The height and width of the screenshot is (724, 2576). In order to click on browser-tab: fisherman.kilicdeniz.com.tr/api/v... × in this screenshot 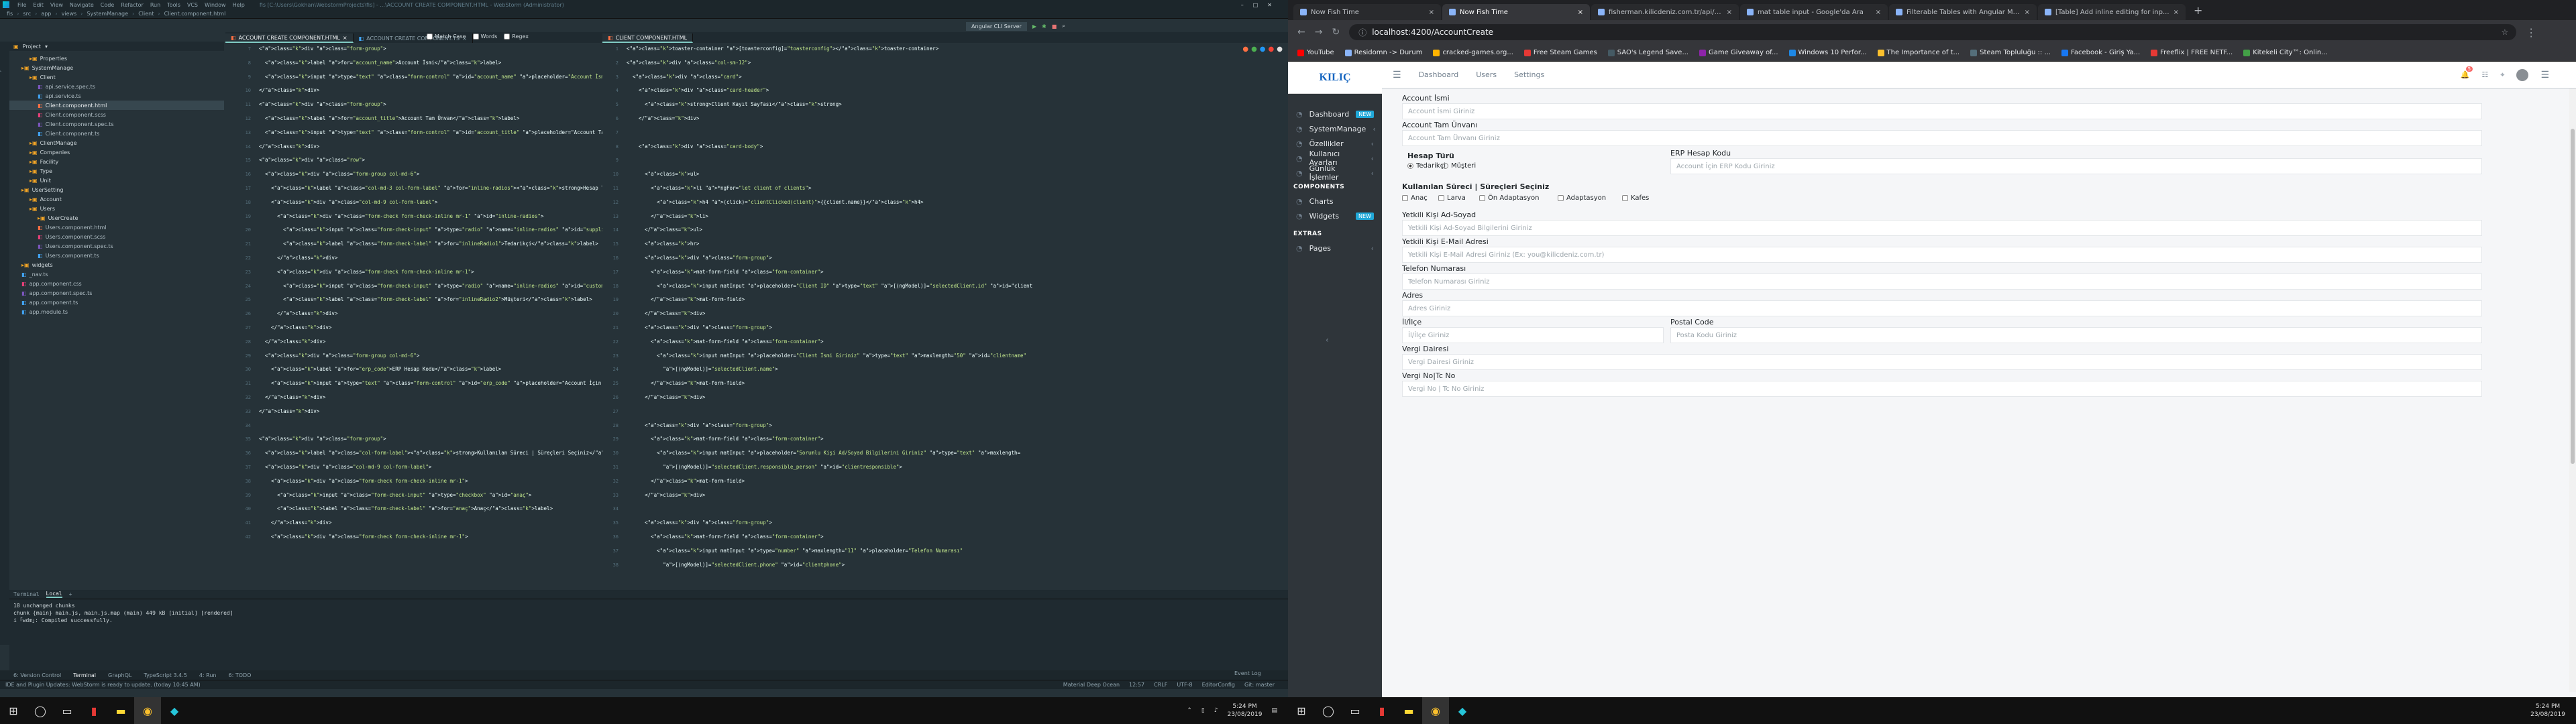, I will do `click(1665, 12)`.